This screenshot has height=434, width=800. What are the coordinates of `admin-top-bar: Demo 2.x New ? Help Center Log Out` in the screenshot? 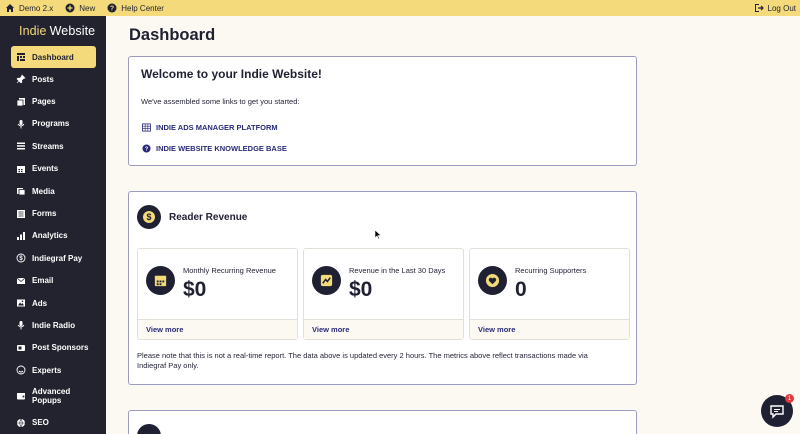 It's located at (400, 8).